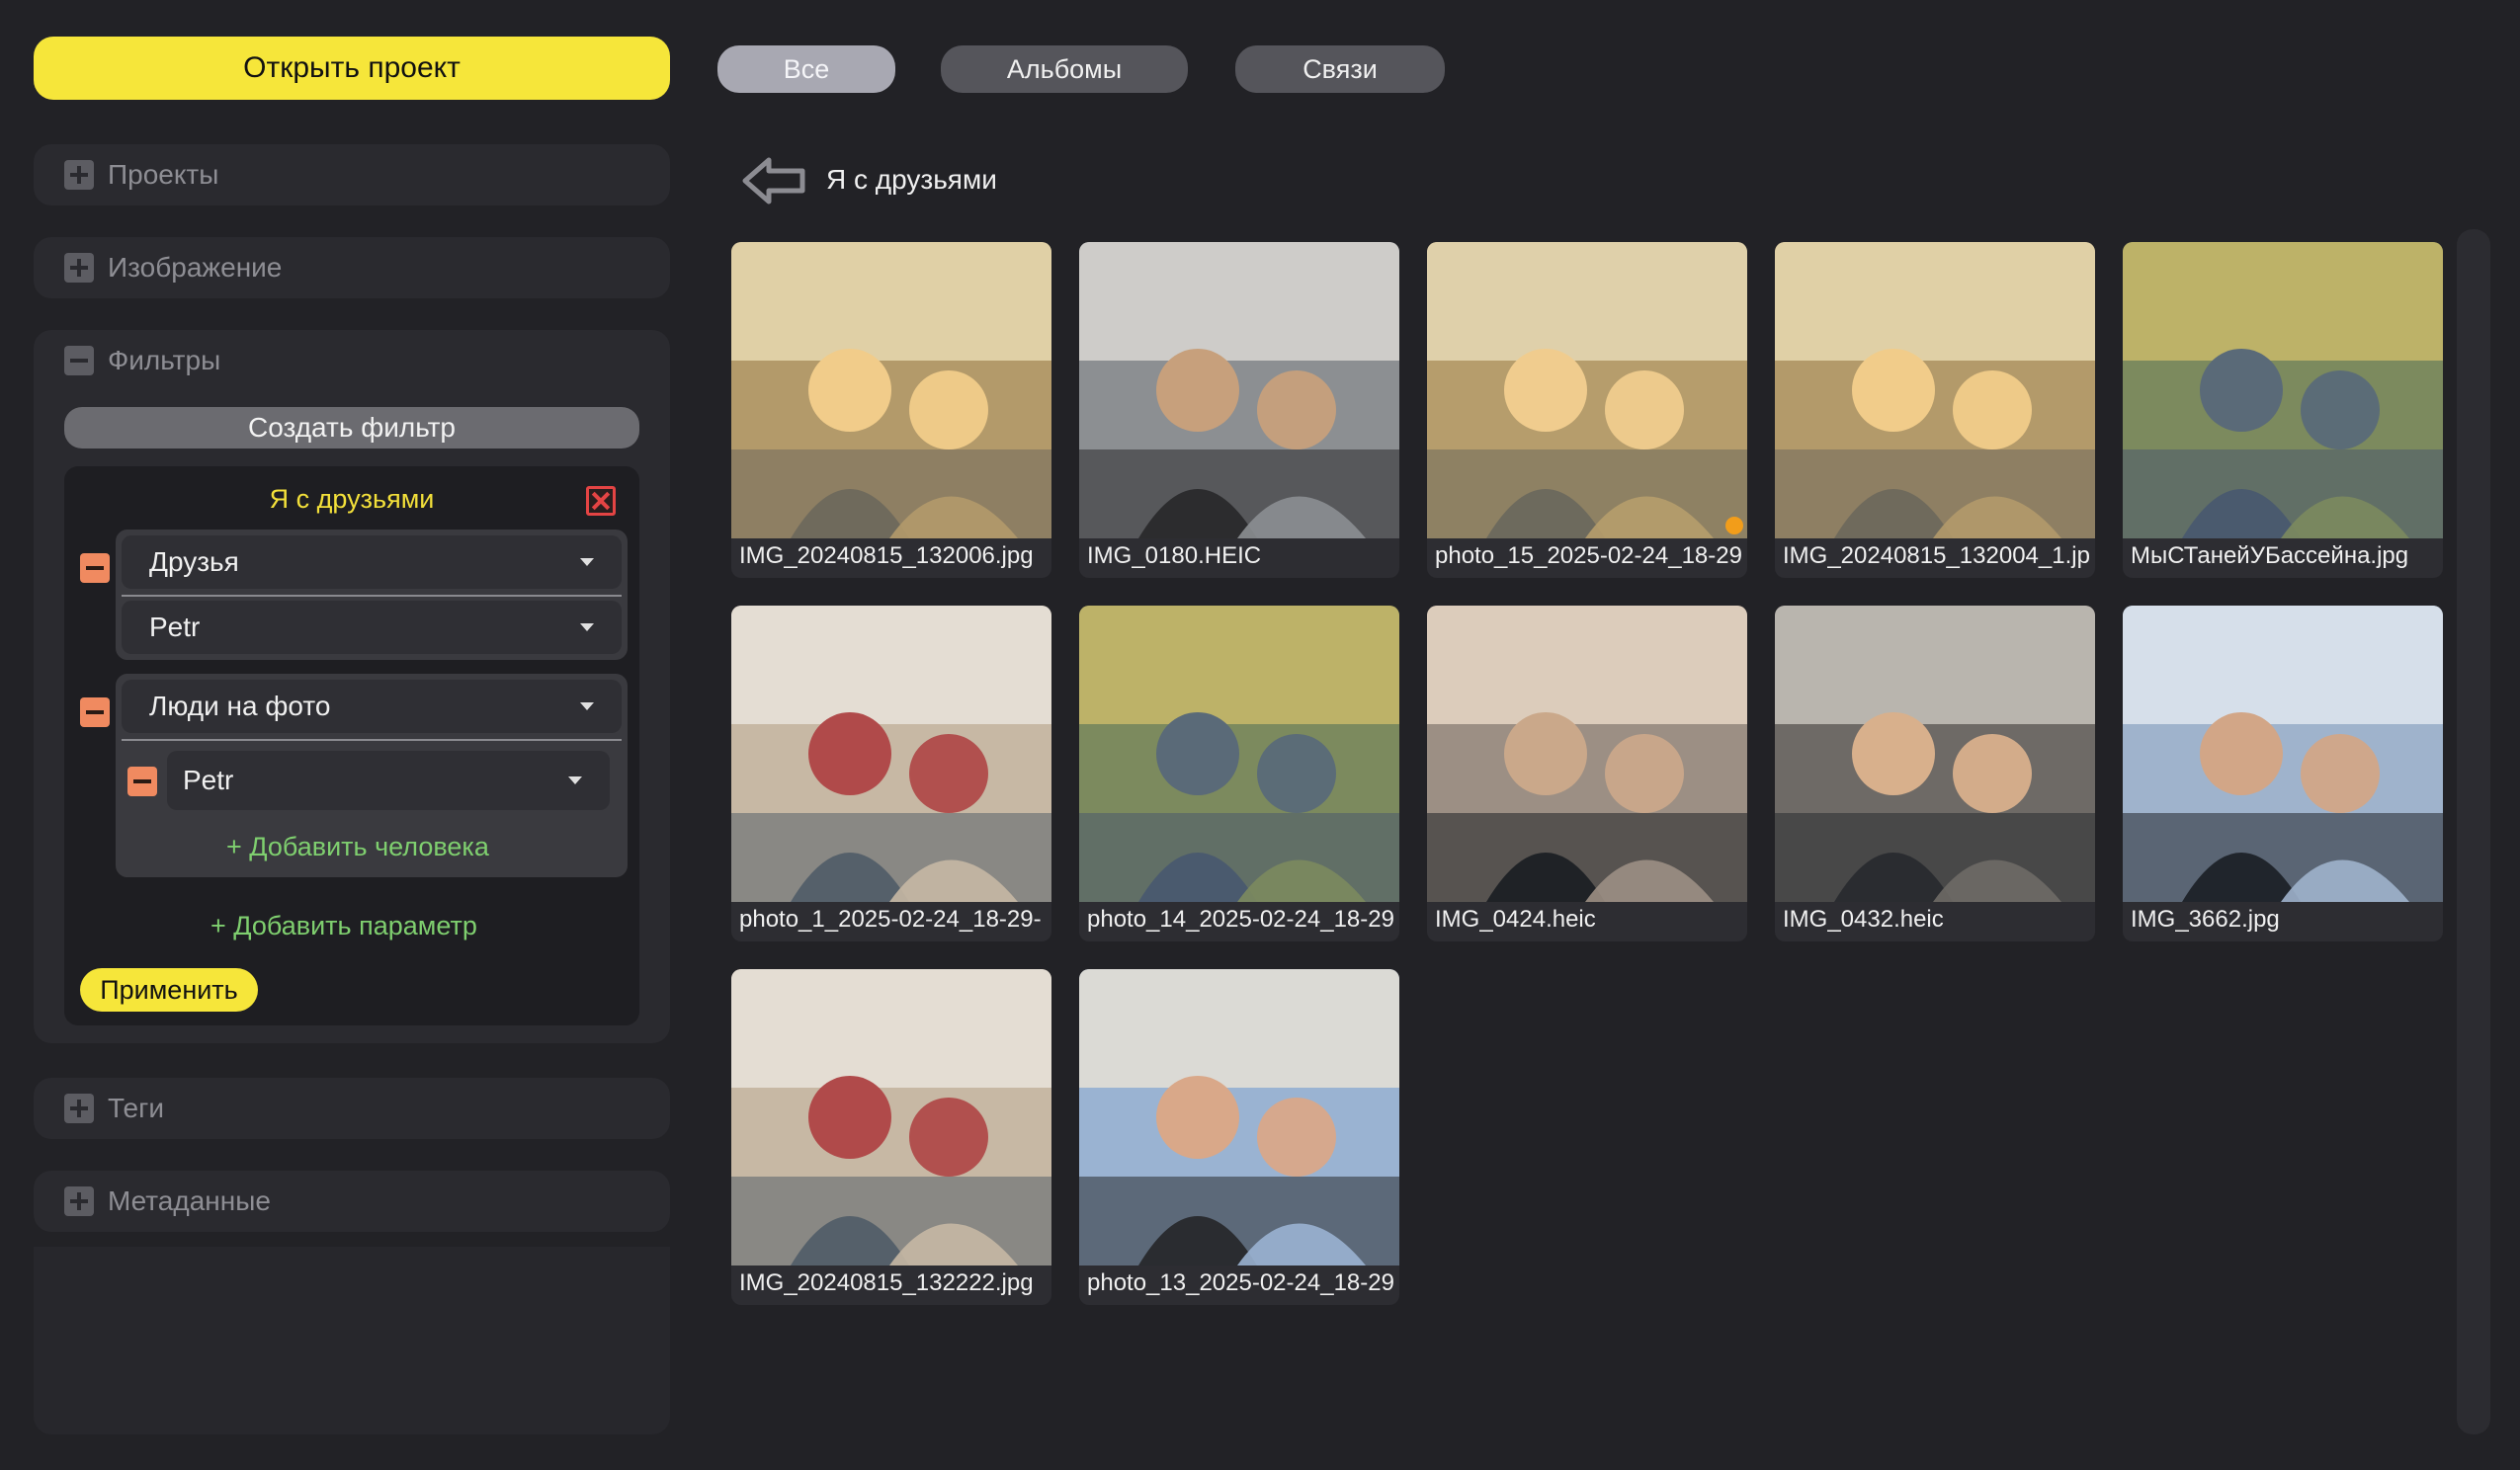 The image size is (2520, 1470). What do you see at coordinates (352, 1201) in the screenshot?
I see `section-metadata: Метаданные` at bounding box center [352, 1201].